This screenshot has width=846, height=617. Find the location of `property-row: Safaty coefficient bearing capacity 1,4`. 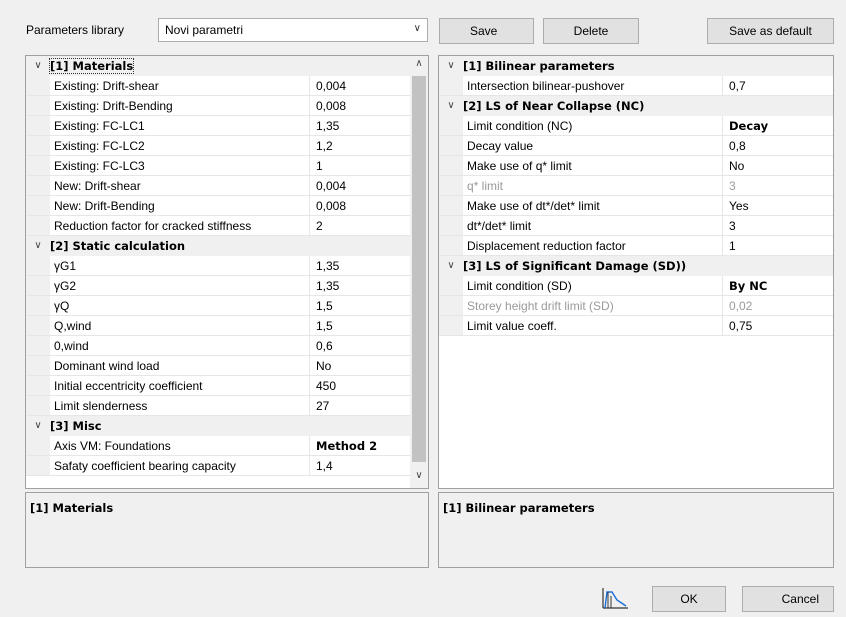

property-row: Safaty coefficient bearing capacity 1,4 is located at coordinates (218, 466).